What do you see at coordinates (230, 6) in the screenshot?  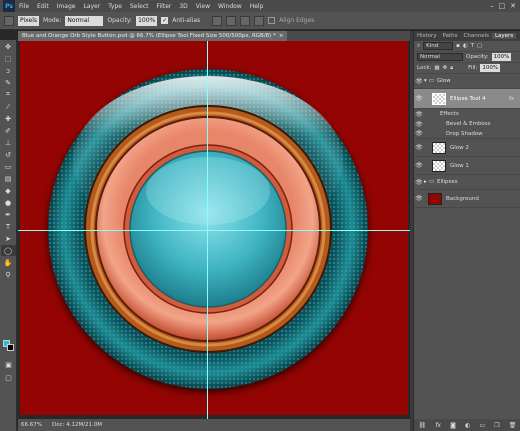 I see `menu-window: Window` at bounding box center [230, 6].